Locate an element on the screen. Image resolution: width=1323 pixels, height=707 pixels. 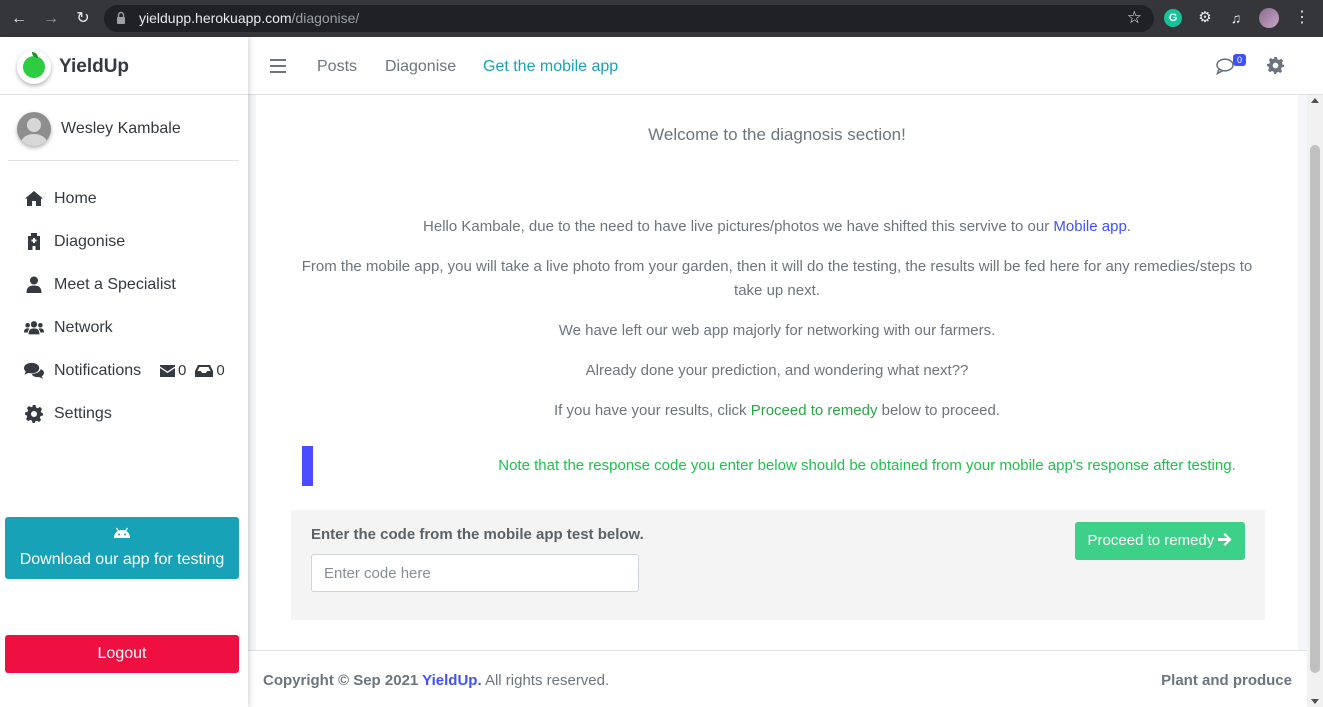
sidebar-item-label: Diagonise is located at coordinates (90, 241).